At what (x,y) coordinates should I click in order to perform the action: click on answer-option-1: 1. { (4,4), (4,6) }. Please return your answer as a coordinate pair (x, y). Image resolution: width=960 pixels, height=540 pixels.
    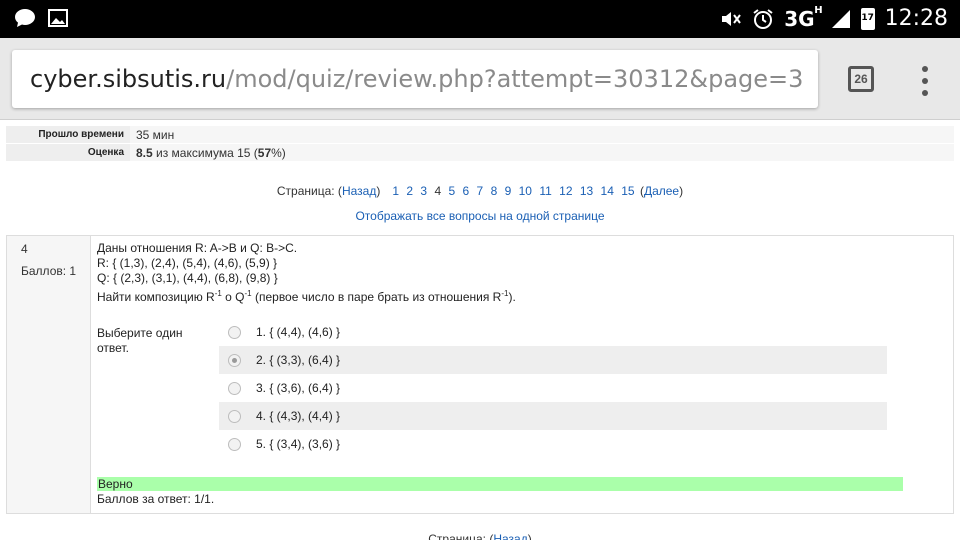
    Looking at the image, I should click on (553, 332).